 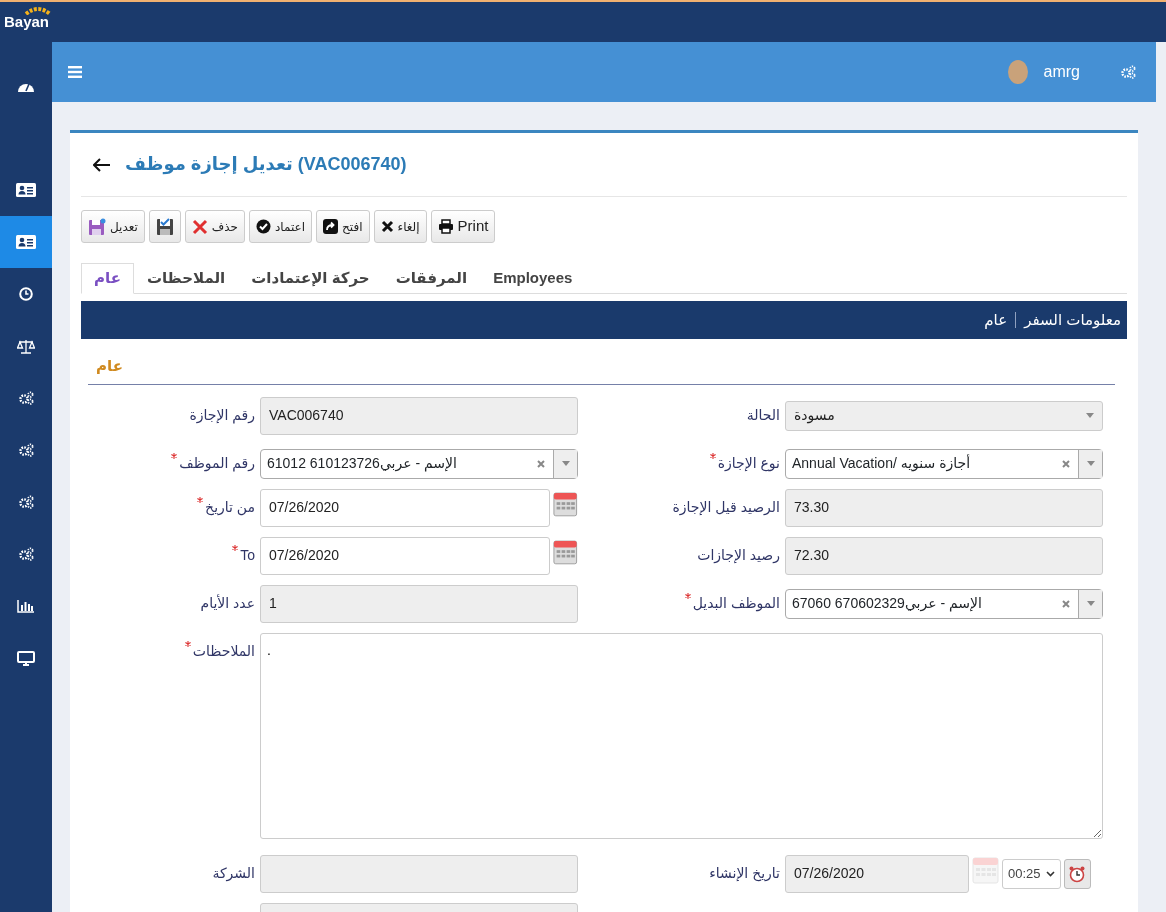 I want to click on tab: Employees, so click(x=533, y=278).